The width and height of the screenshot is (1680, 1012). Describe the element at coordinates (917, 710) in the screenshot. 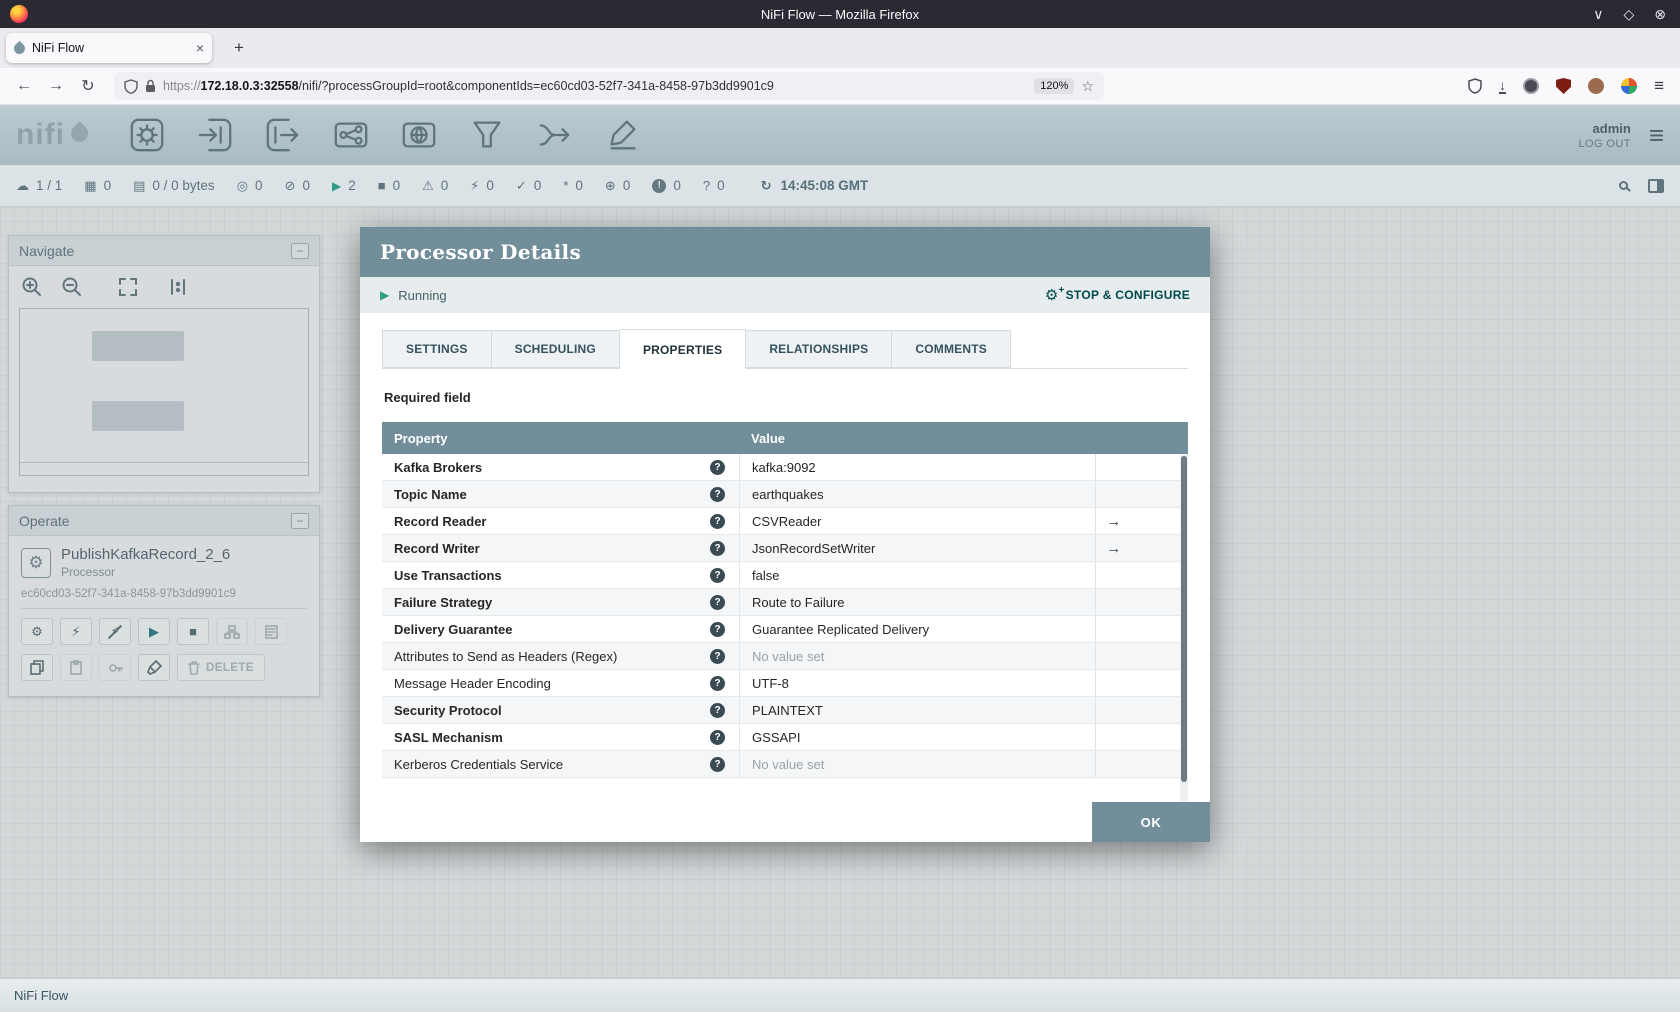

I see `property-value: PLAINTEXT` at that location.